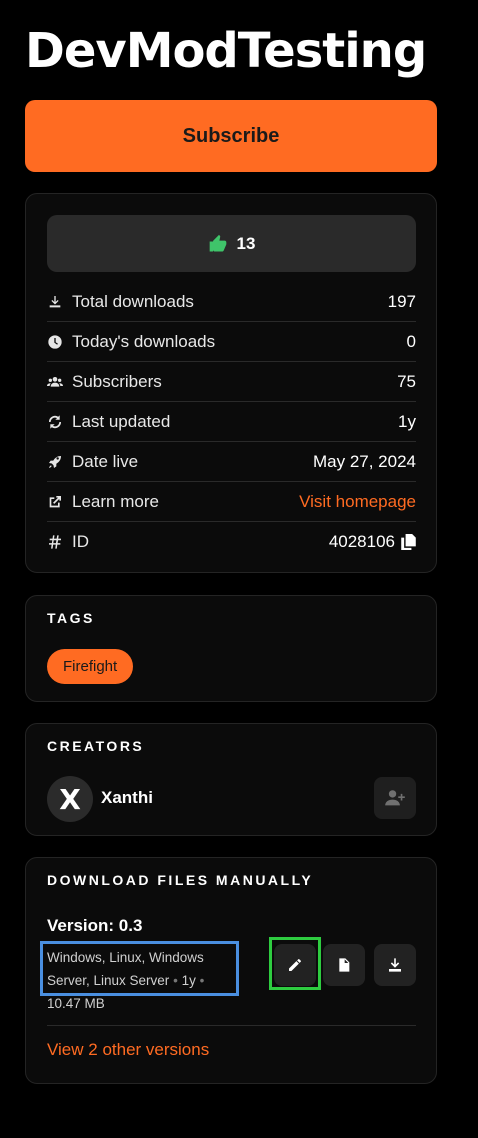  What do you see at coordinates (411, 341) in the screenshot?
I see `stat-value: 0` at bounding box center [411, 341].